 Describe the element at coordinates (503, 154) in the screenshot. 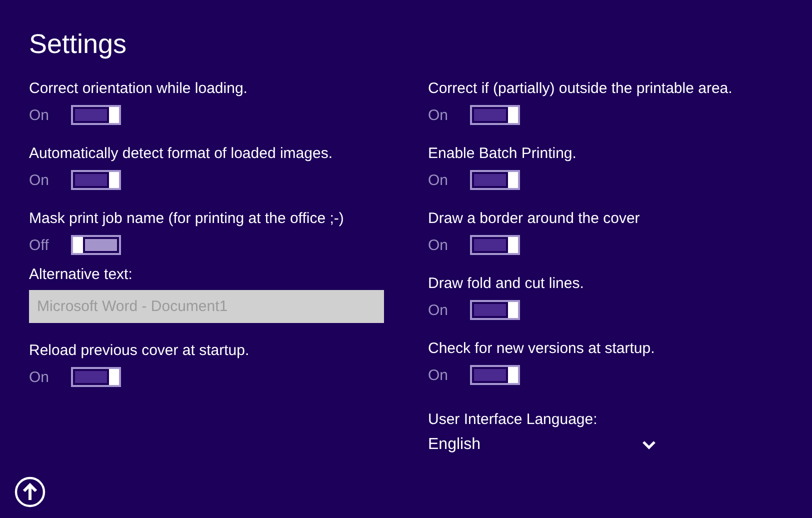

I see `setting-label: Enable Batch Printing.` at that location.